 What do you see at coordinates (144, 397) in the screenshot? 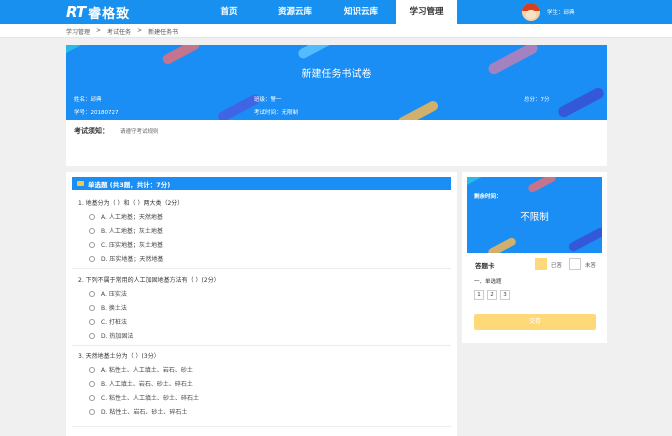
I see `question-3-option-c: C. 粘性土、人工填土、砂土、碎石土` at bounding box center [144, 397].